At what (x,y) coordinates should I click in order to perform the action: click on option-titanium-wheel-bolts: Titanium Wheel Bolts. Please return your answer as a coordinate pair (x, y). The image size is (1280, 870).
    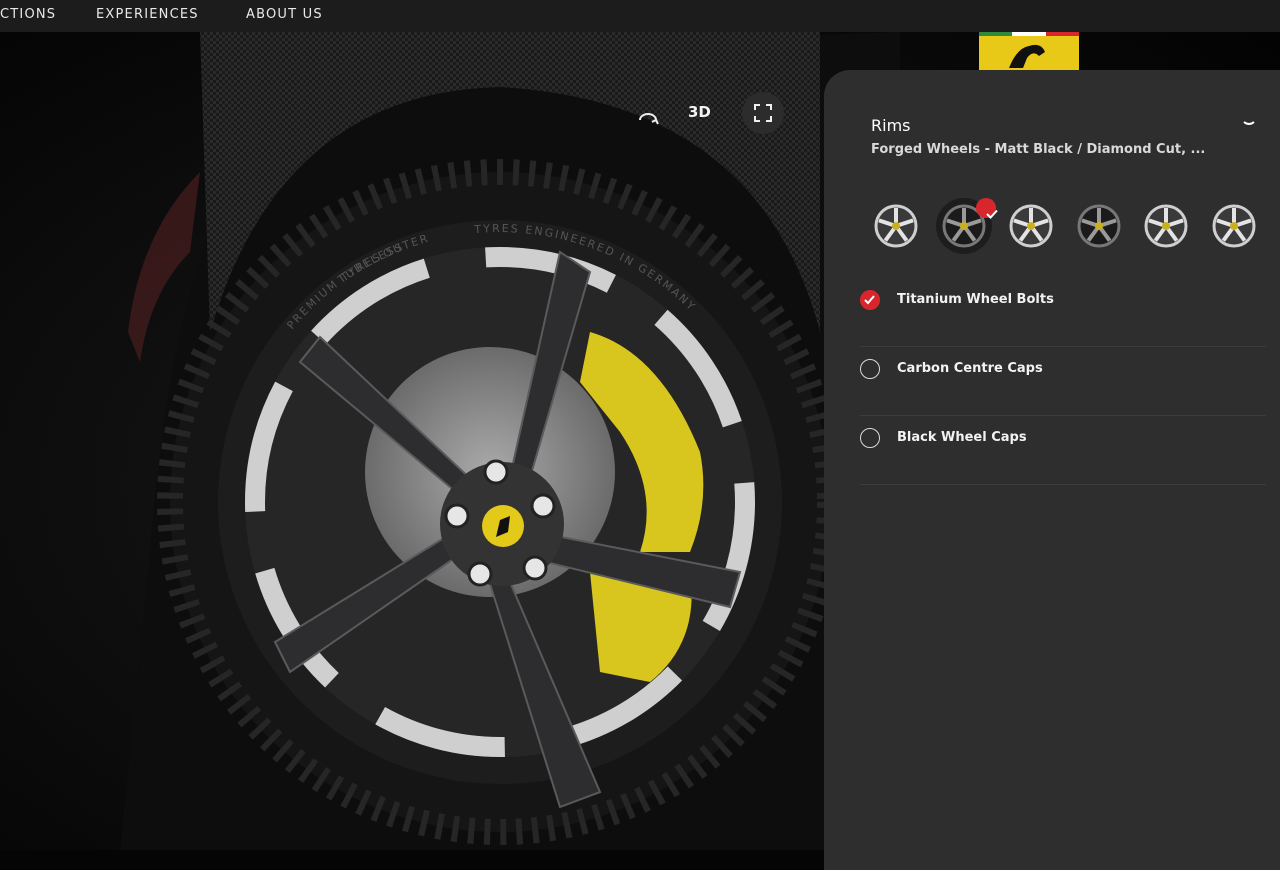
    Looking at the image, I should click on (1063, 312).